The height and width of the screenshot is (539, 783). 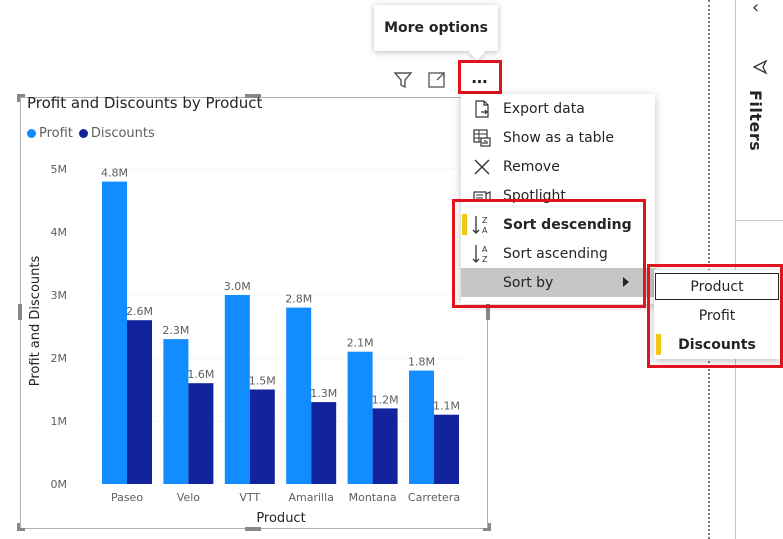 I want to click on menu-item-sort-ascending: A Z Sort ascending, so click(x=558, y=253).